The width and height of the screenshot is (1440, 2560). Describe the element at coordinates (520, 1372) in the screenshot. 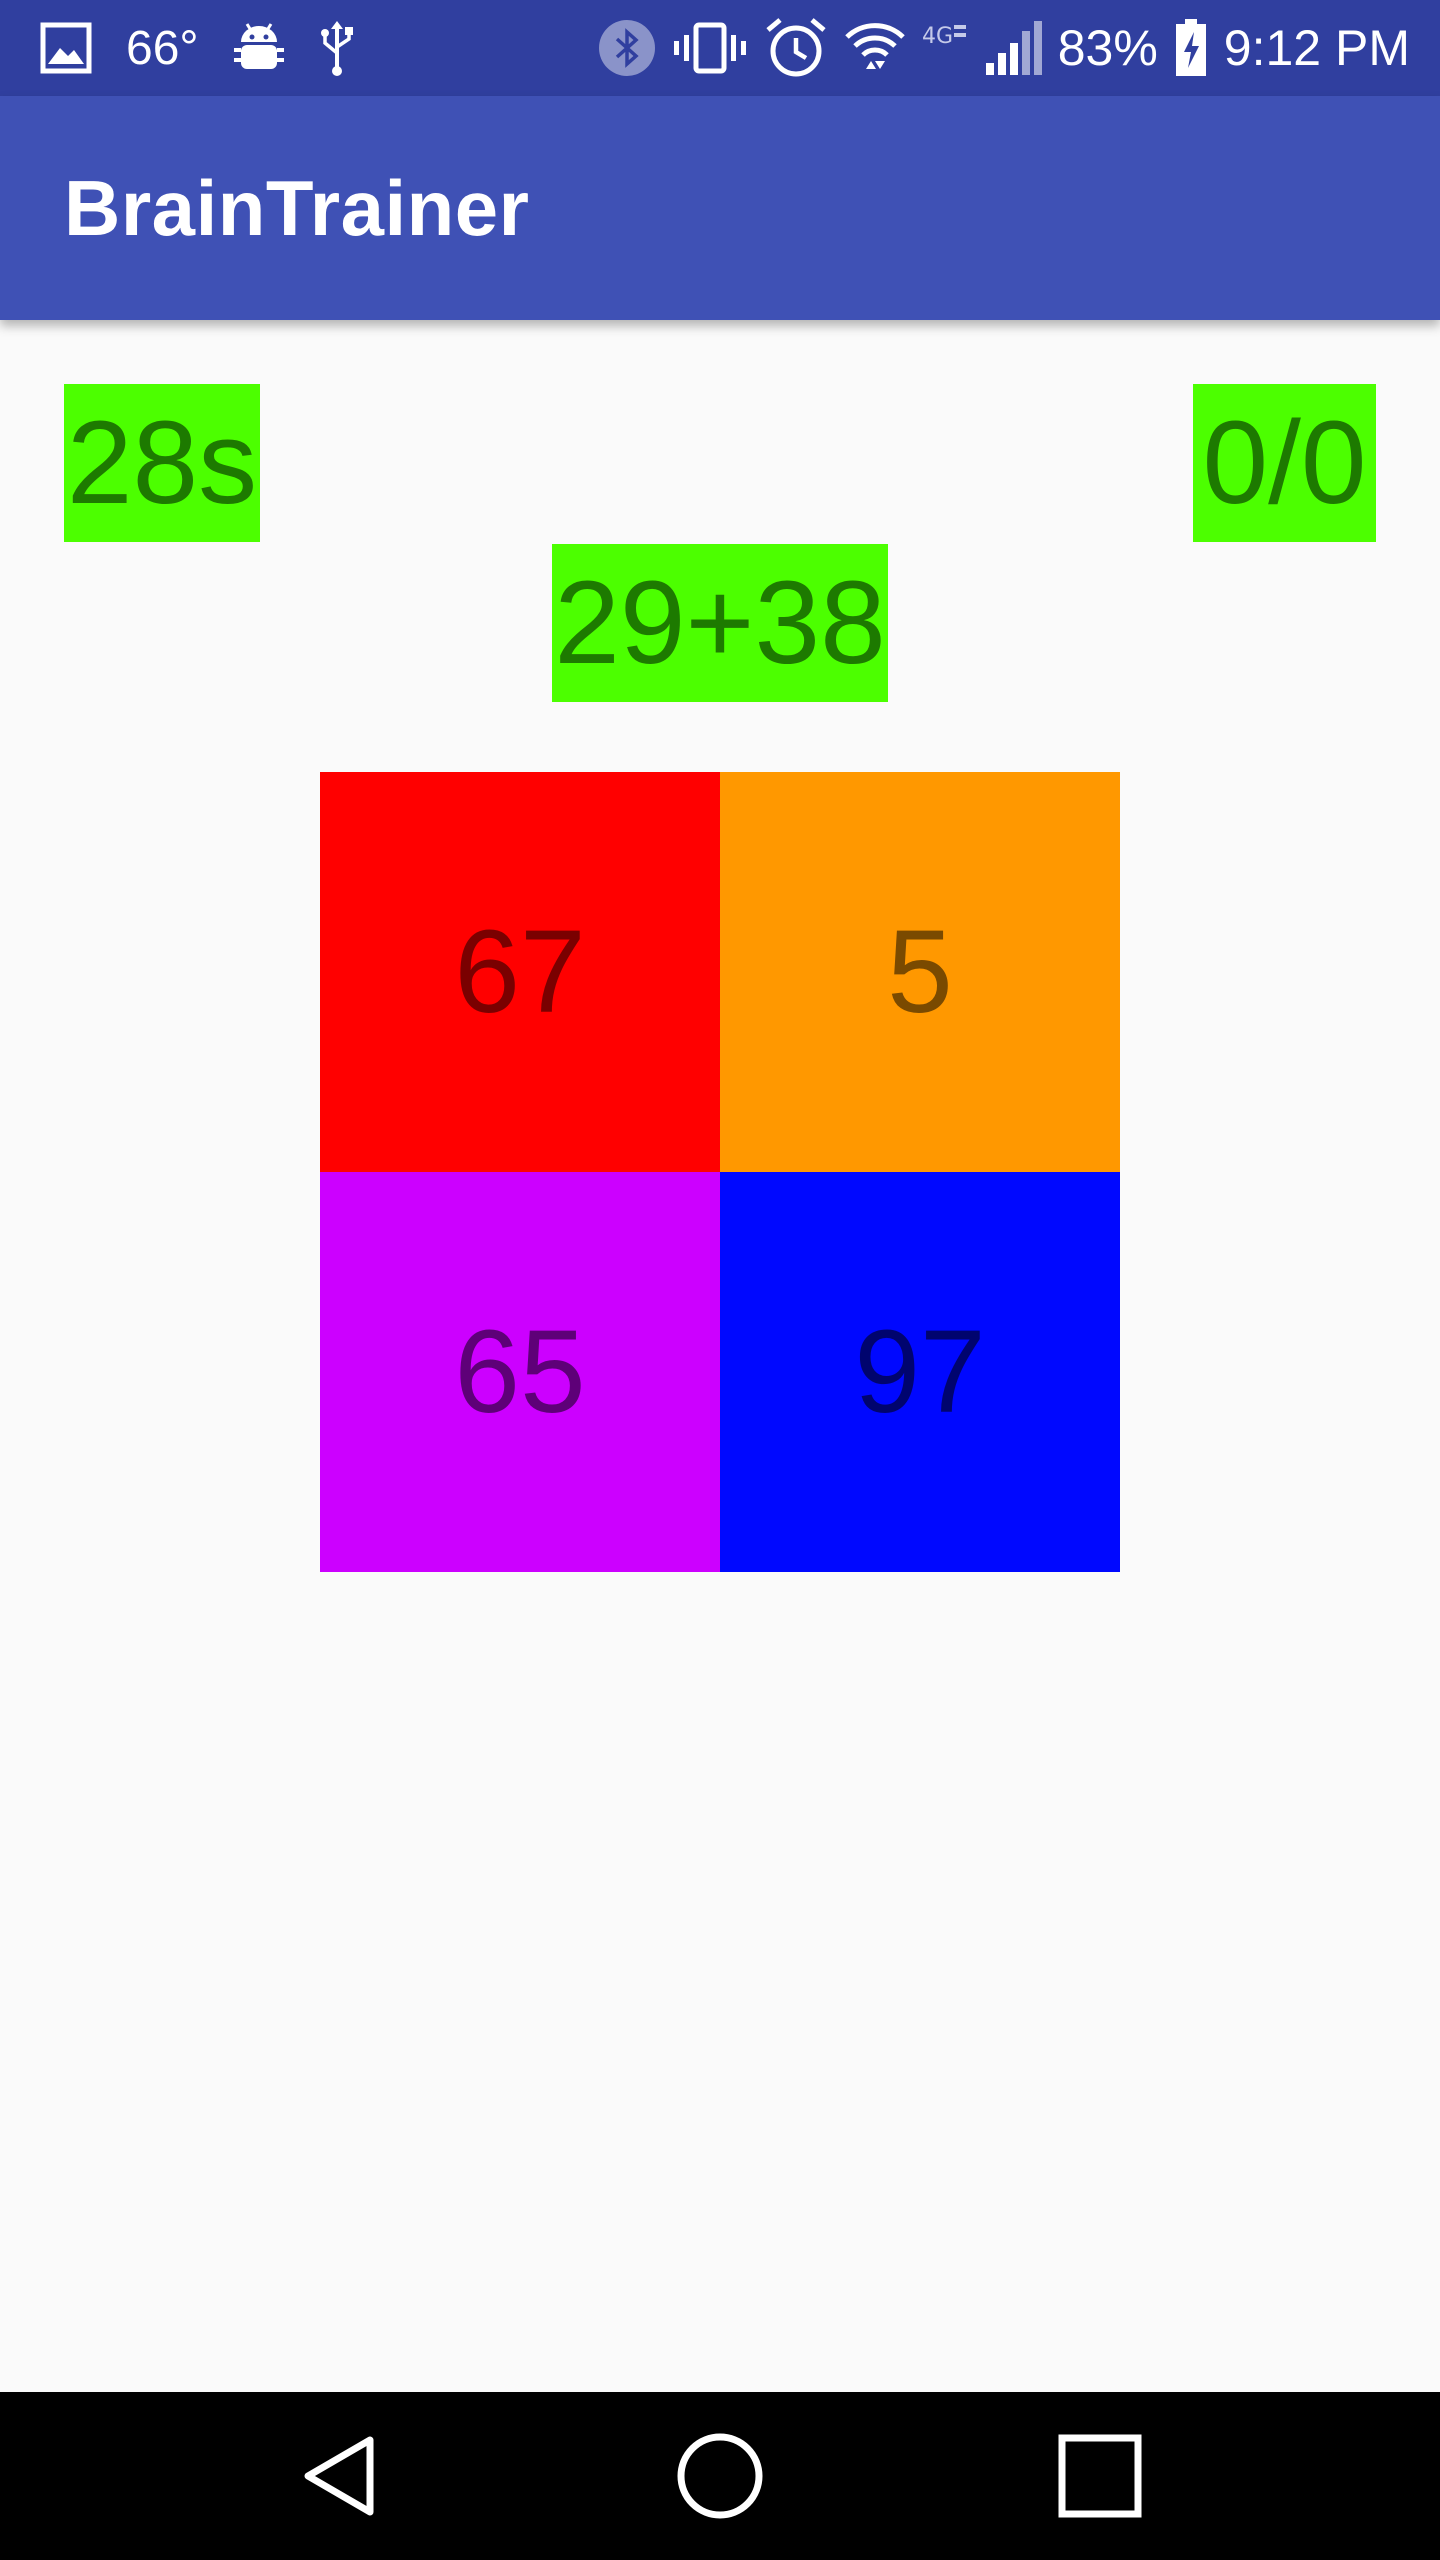

I see `answer-button-3: 65` at that location.